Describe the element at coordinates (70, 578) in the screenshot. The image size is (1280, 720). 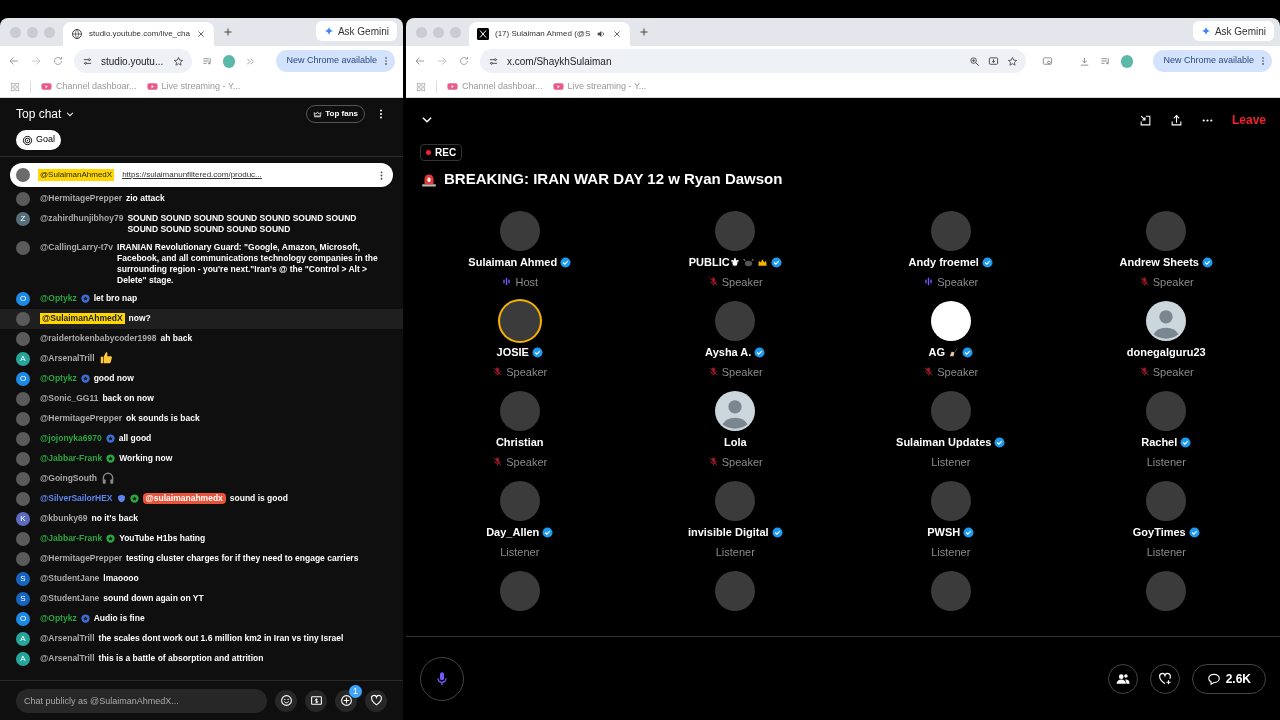
I see `author-name: @StudentJane` at that location.